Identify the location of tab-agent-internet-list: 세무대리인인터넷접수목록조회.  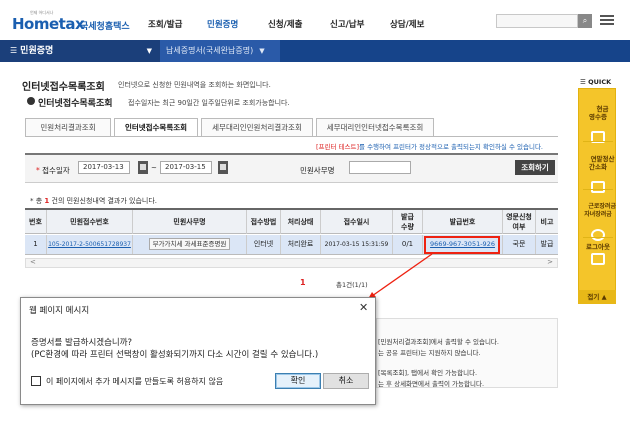
(375, 127).